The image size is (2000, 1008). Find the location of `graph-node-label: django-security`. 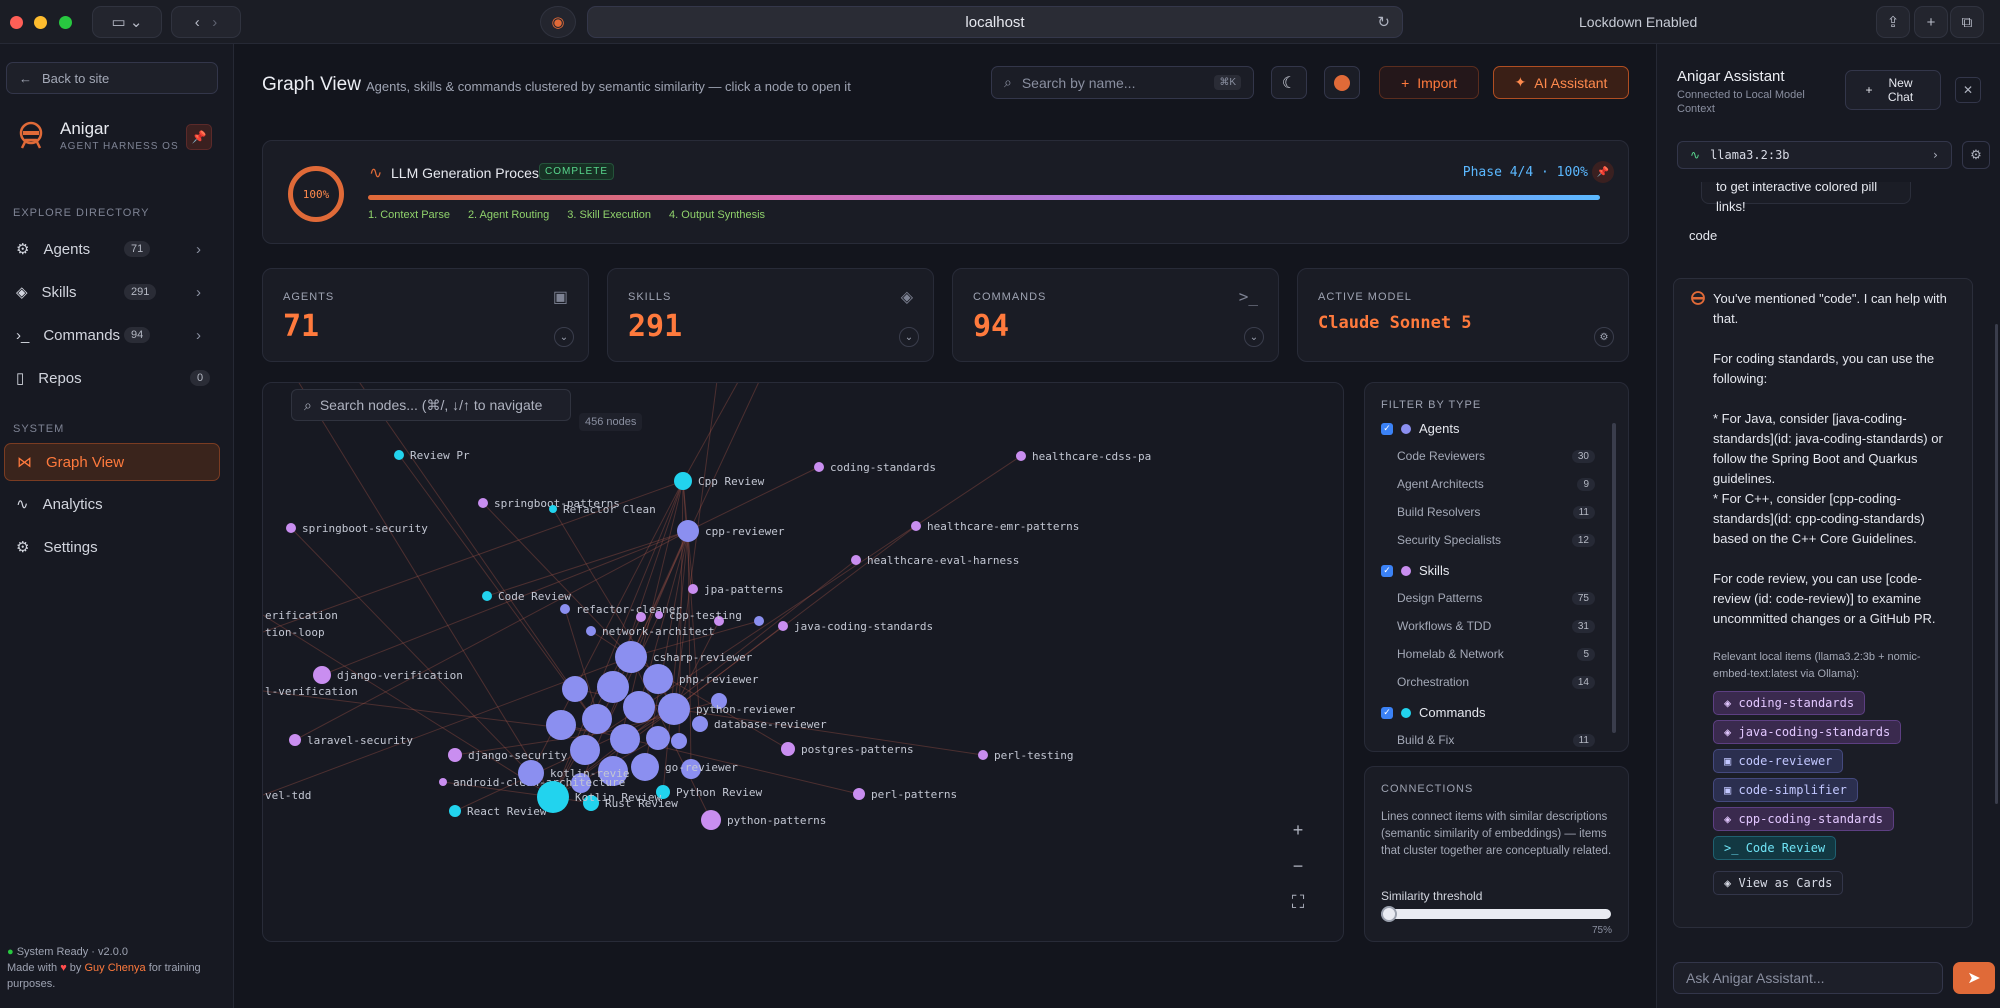

graph-node-label: django-security is located at coordinates (518, 755).